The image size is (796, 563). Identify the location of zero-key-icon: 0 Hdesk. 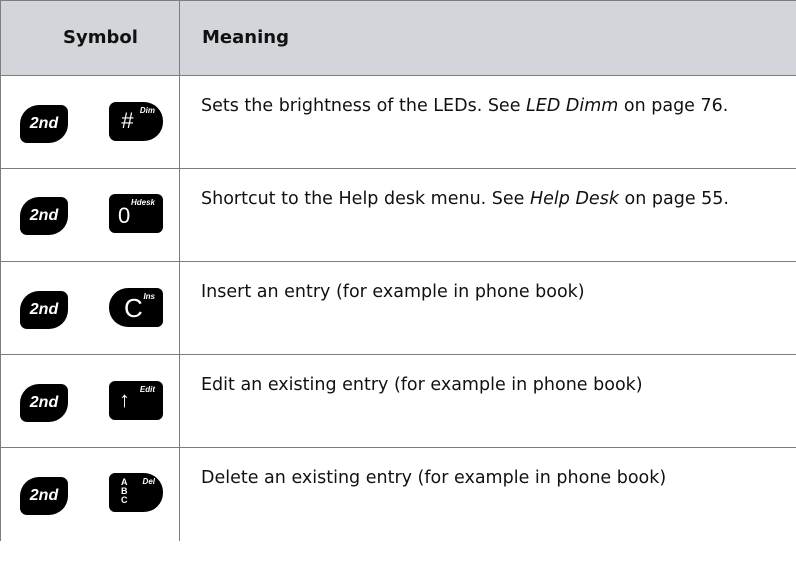
(136, 213).